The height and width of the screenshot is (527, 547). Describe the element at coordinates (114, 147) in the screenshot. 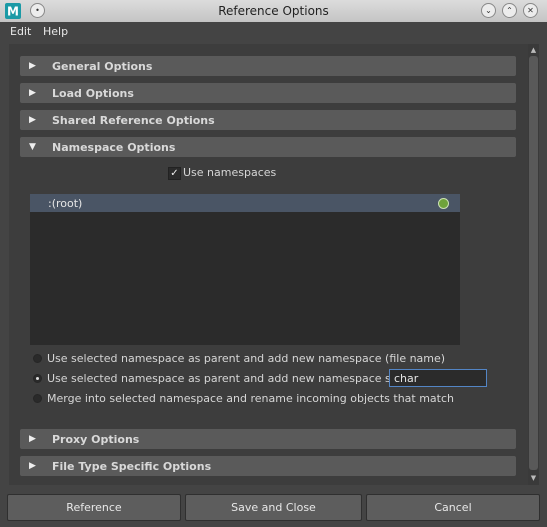

I see `section-label: Namespace Options` at that location.